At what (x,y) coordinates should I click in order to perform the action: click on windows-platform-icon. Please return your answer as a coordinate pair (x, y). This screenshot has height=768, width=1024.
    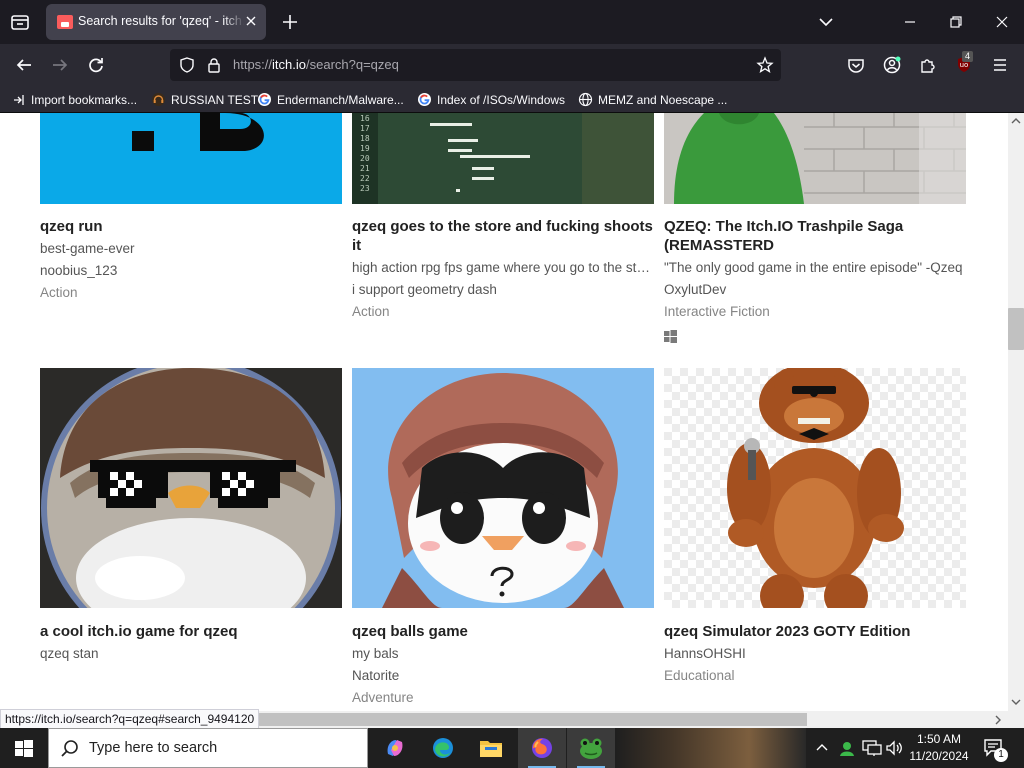
    Looking at the image, I should click on (670, 336).